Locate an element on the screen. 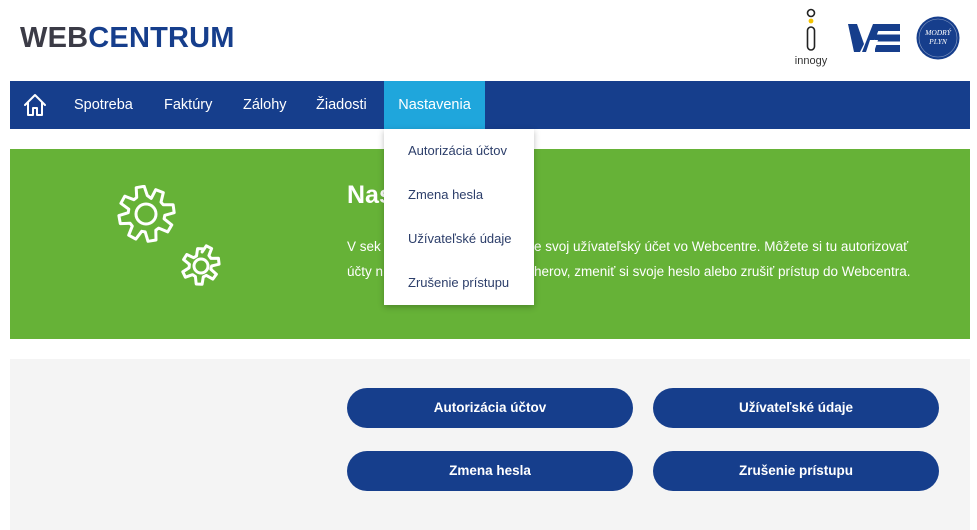 This screenshot has height=530, width=977. dropdown-item-udaje: Užívateľské údaje is located at coordinates (460, 238).